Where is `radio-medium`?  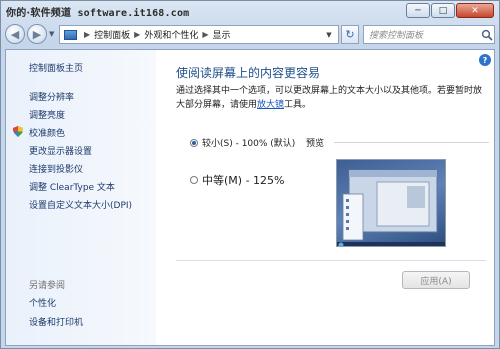
radio-medium is located at coordinates (194, 180).